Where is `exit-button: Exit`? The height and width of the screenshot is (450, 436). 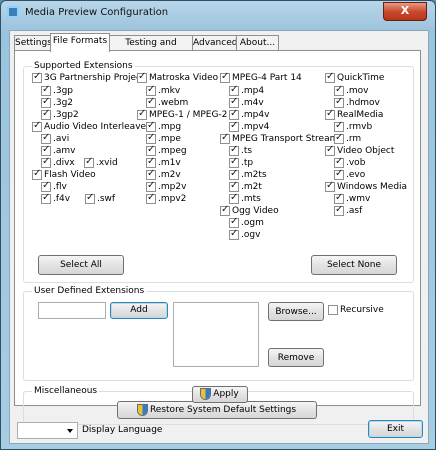 exit-button: Exit is located at coordinates (395, 429).